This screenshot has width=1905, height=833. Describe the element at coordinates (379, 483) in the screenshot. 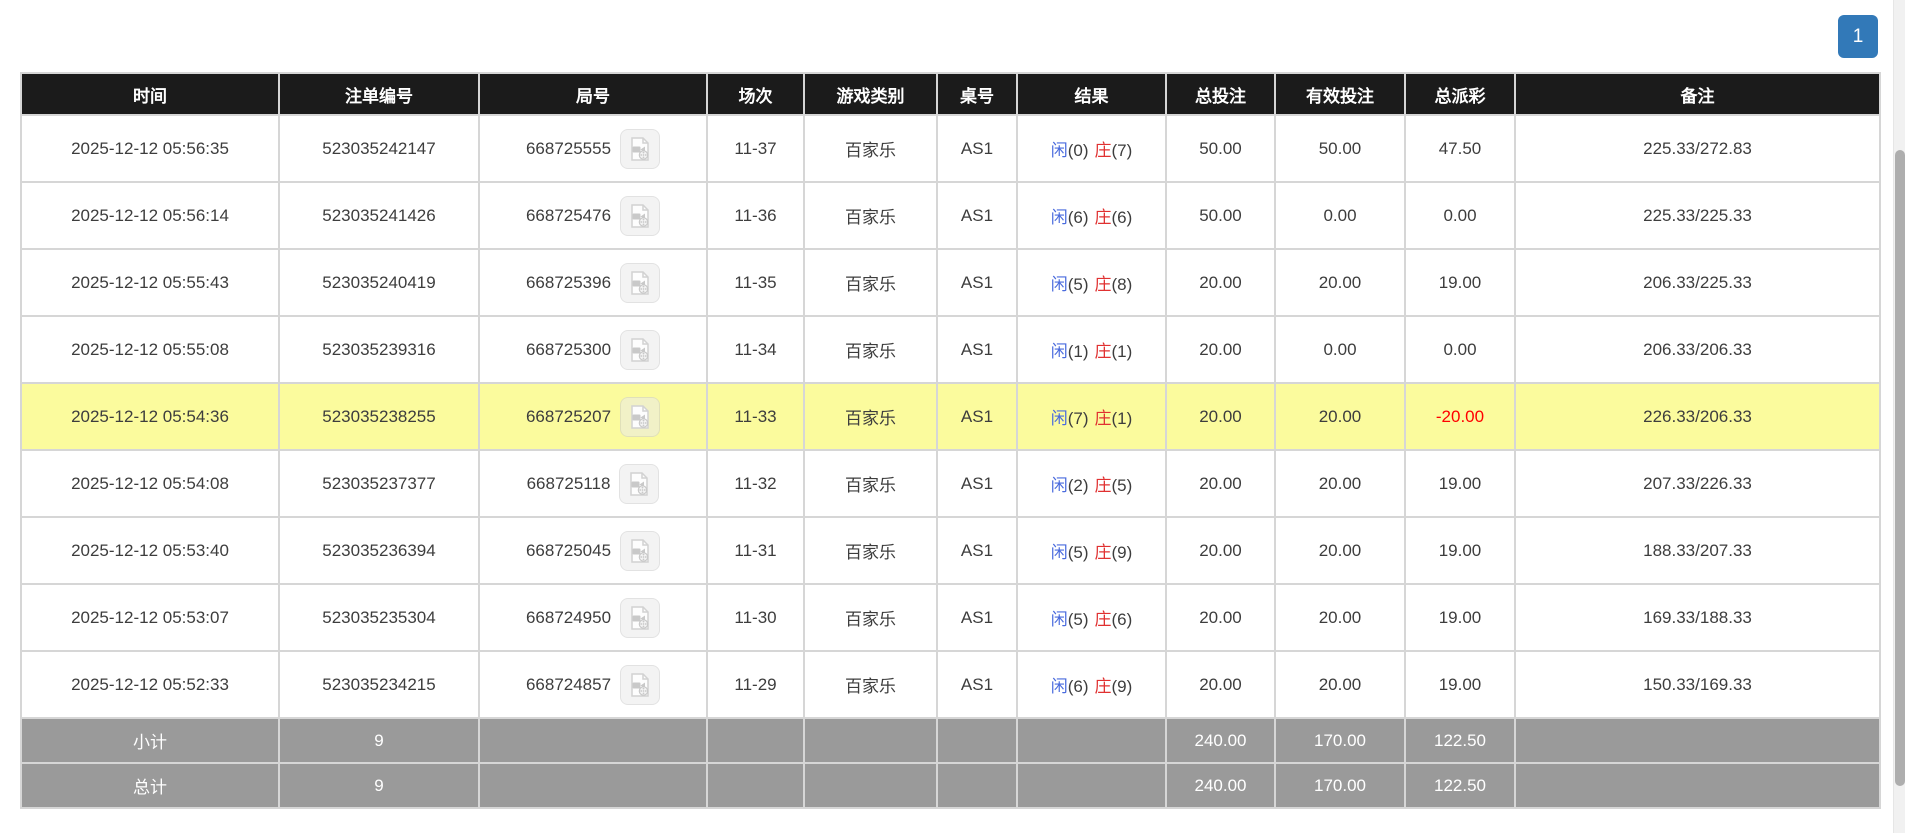

I see `bet-id-cell: 523035237377` at that location.